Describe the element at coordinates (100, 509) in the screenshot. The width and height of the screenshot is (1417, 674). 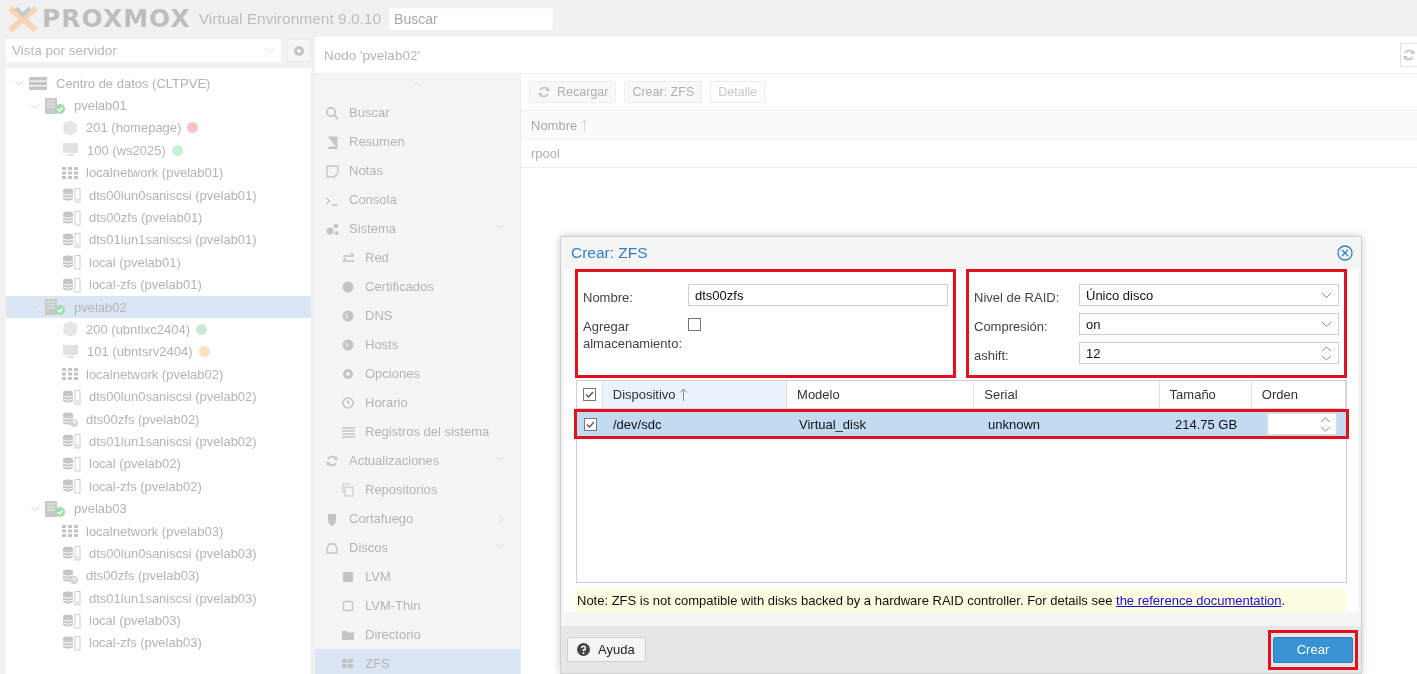
I see `tree-item-label: pvelab03` at that location.